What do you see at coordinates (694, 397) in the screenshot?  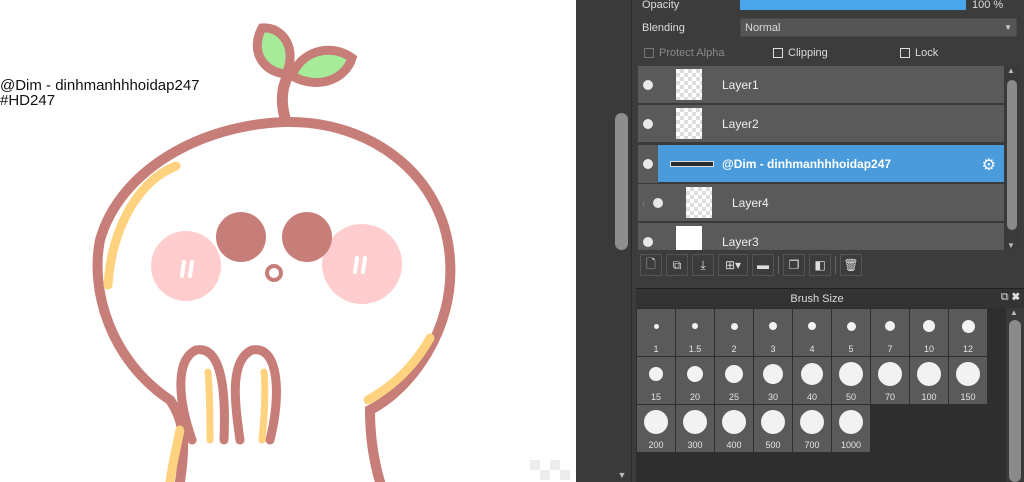 I see `brush-size-value: 20` at bounding box center [694, 397].